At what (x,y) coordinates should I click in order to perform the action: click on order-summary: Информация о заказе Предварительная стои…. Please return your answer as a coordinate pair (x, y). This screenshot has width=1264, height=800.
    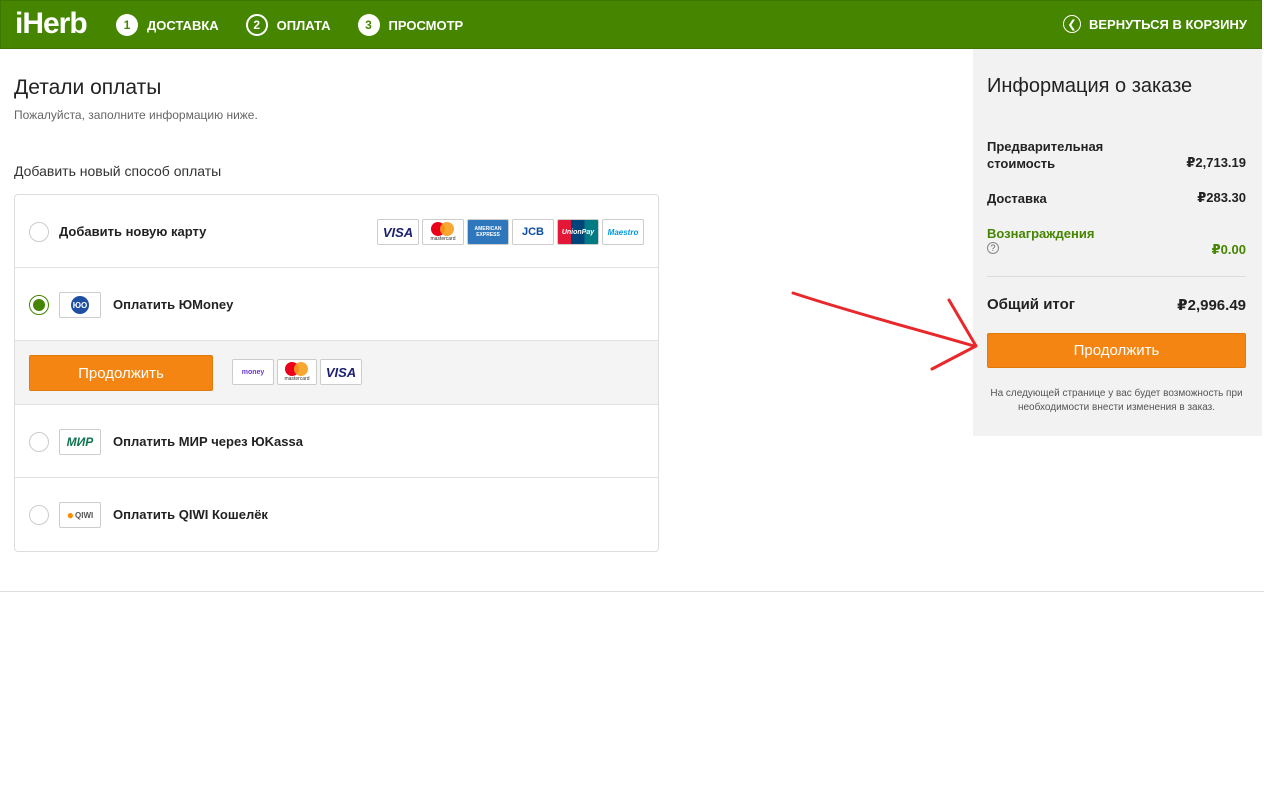
    Looking at the image, I should click on (1117, 242).